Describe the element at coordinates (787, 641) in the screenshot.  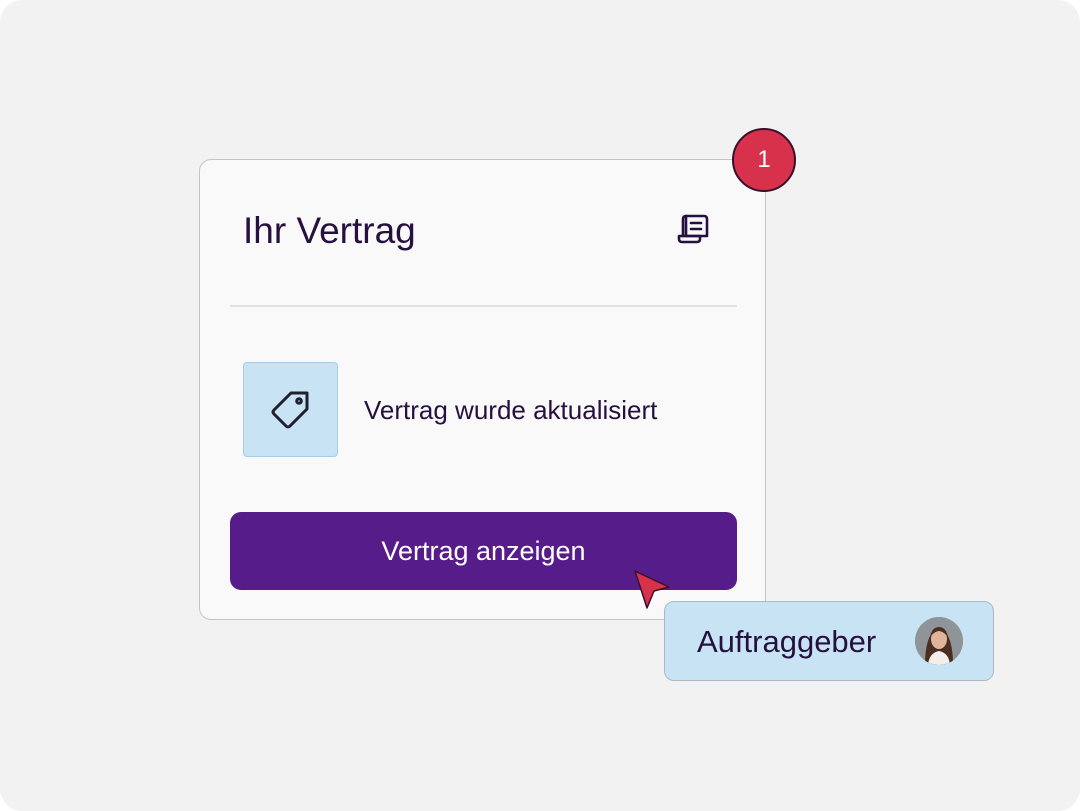
I see `user-role-label: Auftraggeber` at that location.